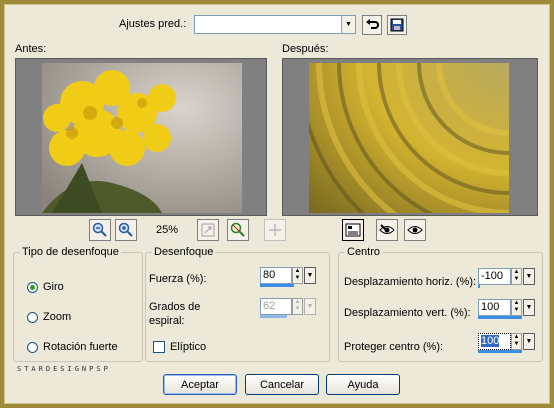 The image size is (554, 408). Describe the element at coordinates (410, 282) in the screenshot. I see `h-offset-label: Desplazamiento horiz. (%):` at that location.